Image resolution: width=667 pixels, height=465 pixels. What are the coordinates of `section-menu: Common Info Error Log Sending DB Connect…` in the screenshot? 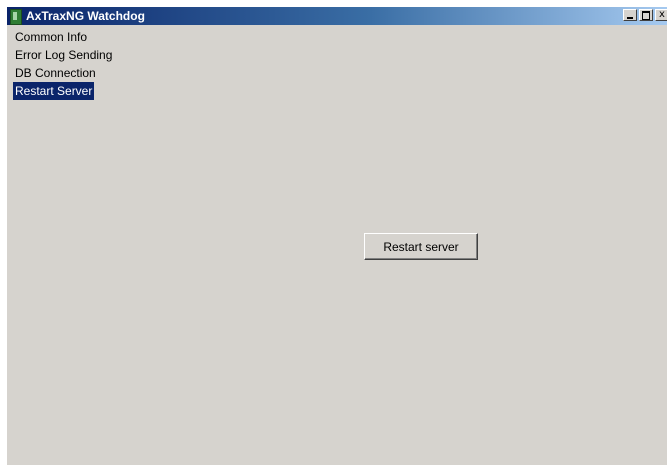 It's located at (63, 64).